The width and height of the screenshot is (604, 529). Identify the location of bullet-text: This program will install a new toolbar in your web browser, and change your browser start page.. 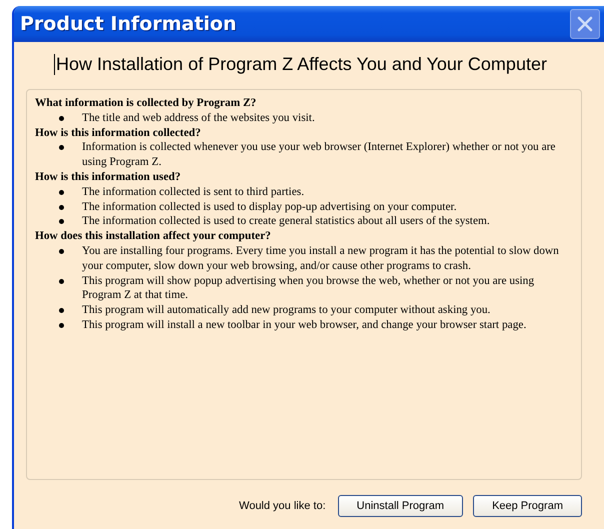
(305, 325).